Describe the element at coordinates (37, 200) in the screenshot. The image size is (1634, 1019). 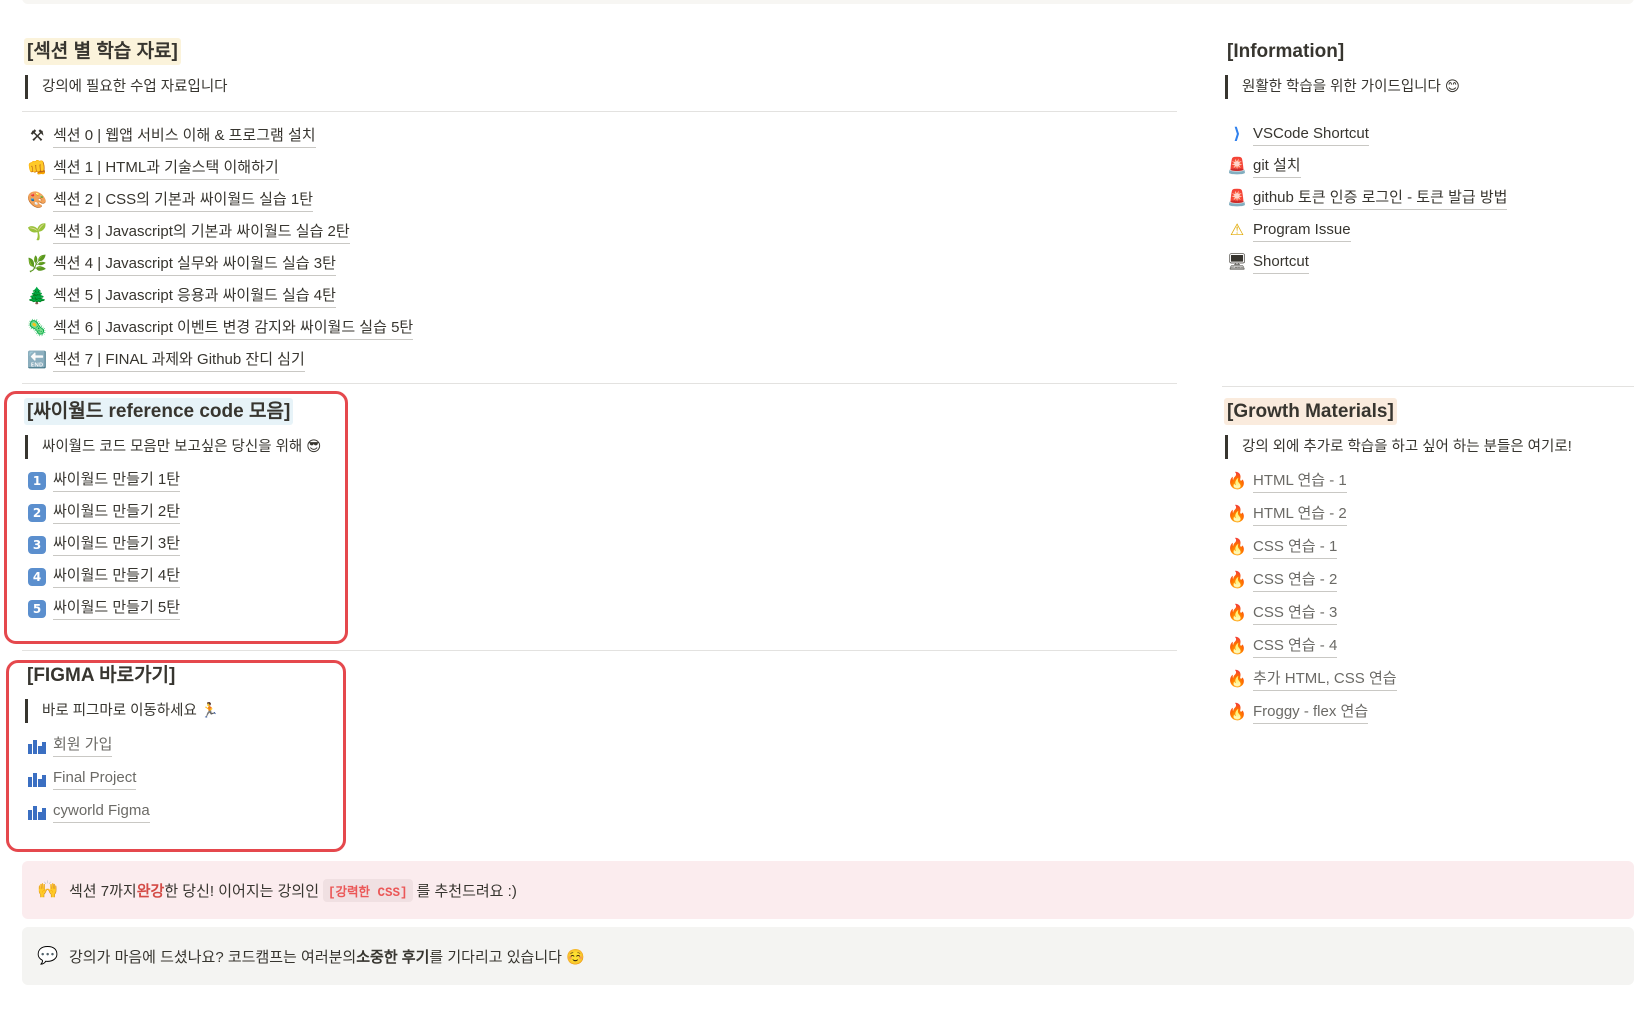
I see `palette-icon: 🎨` at that location.